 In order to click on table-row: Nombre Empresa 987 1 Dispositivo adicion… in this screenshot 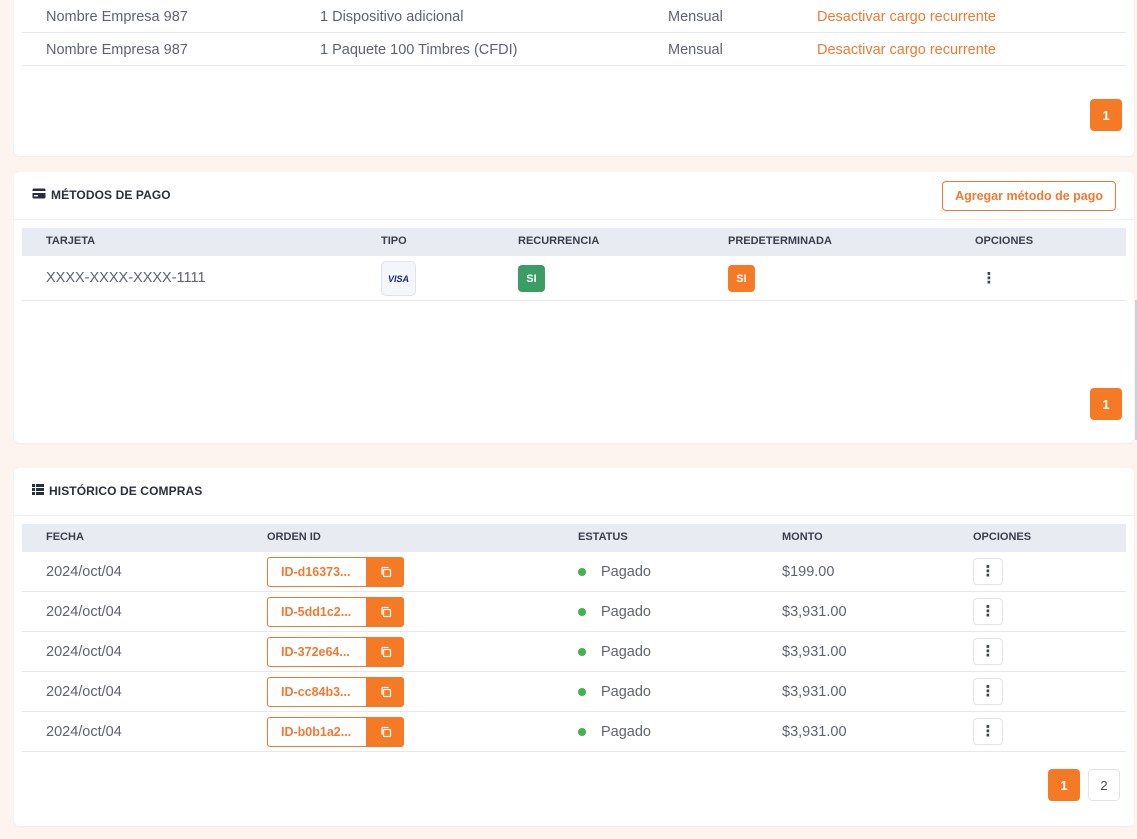, I will do `click(574, 16)`.